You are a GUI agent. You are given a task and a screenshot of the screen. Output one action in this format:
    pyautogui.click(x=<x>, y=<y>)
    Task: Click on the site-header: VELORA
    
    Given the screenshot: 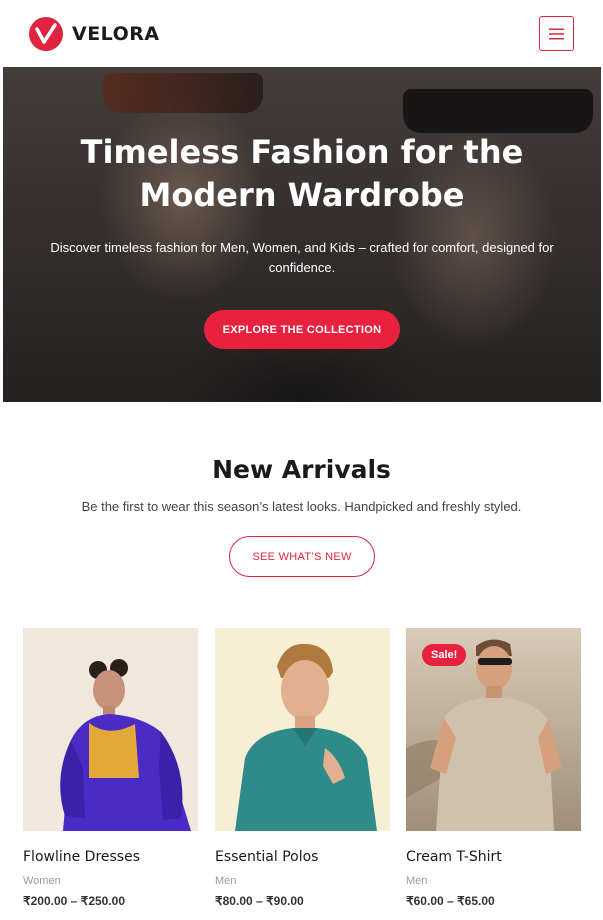 What is the action you would take?
    pyautogui.click(x=301, y=33)
    